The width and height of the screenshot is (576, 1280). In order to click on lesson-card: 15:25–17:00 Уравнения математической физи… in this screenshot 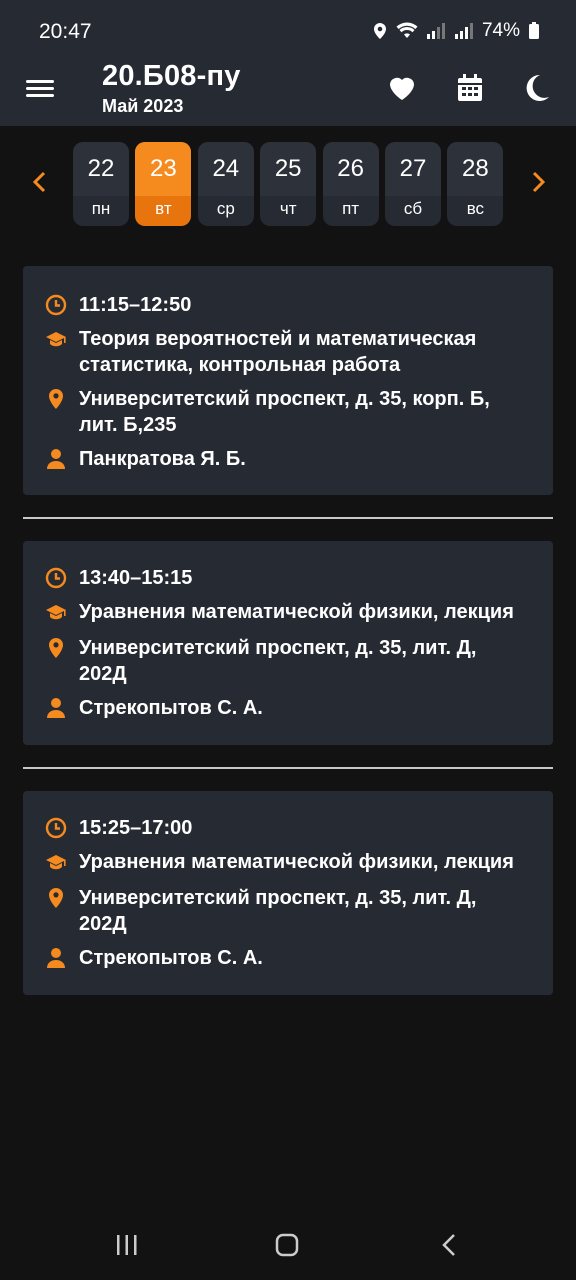, I will do `click(288, 893)`.